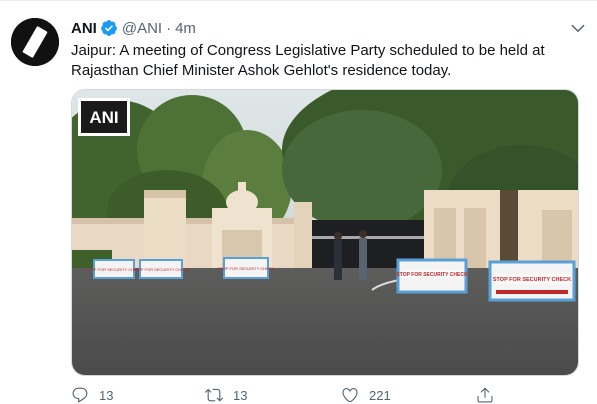 The height and width of the screenshot is (404, 597). Describe the element at coordinates (214, 395) in the screenshot. I see `retweet-icon` at that location.